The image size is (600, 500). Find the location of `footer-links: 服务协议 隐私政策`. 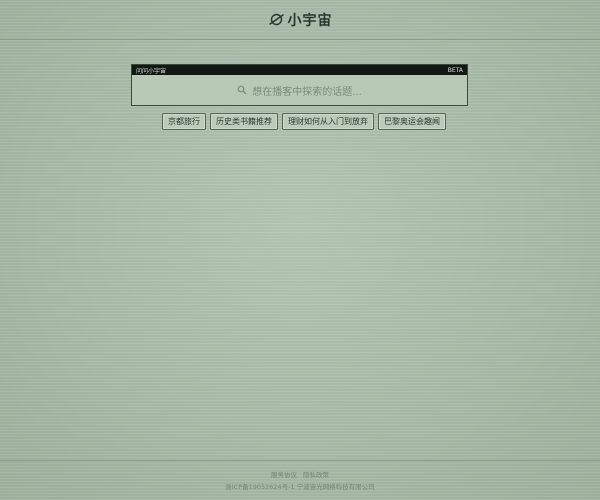

footer-links: 服务协议 隐私政策 is located at coordinates (300, 475).